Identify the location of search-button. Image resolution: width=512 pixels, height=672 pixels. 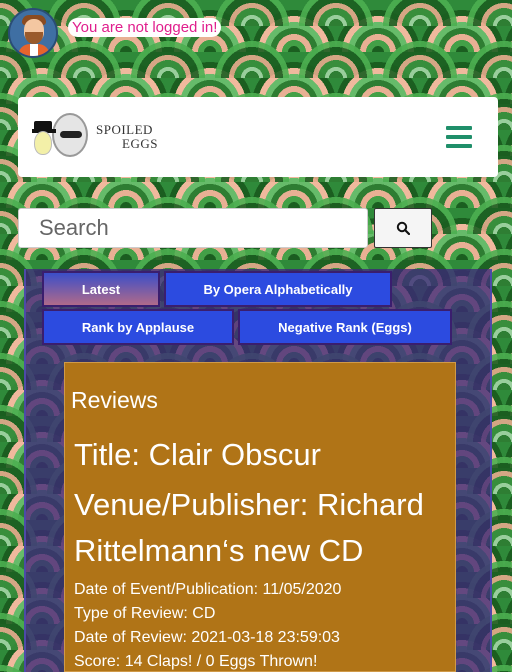
(403, 228).